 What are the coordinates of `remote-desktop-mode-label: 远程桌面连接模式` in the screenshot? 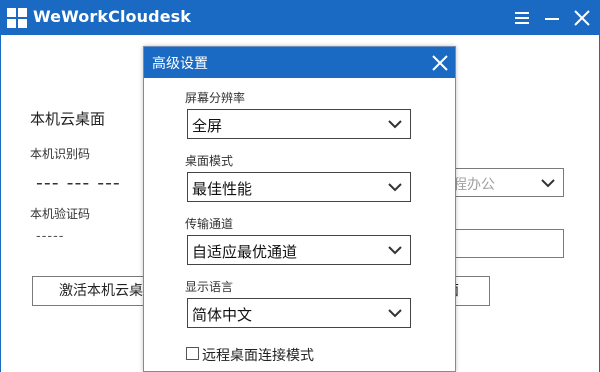 It's located at (258, 356).